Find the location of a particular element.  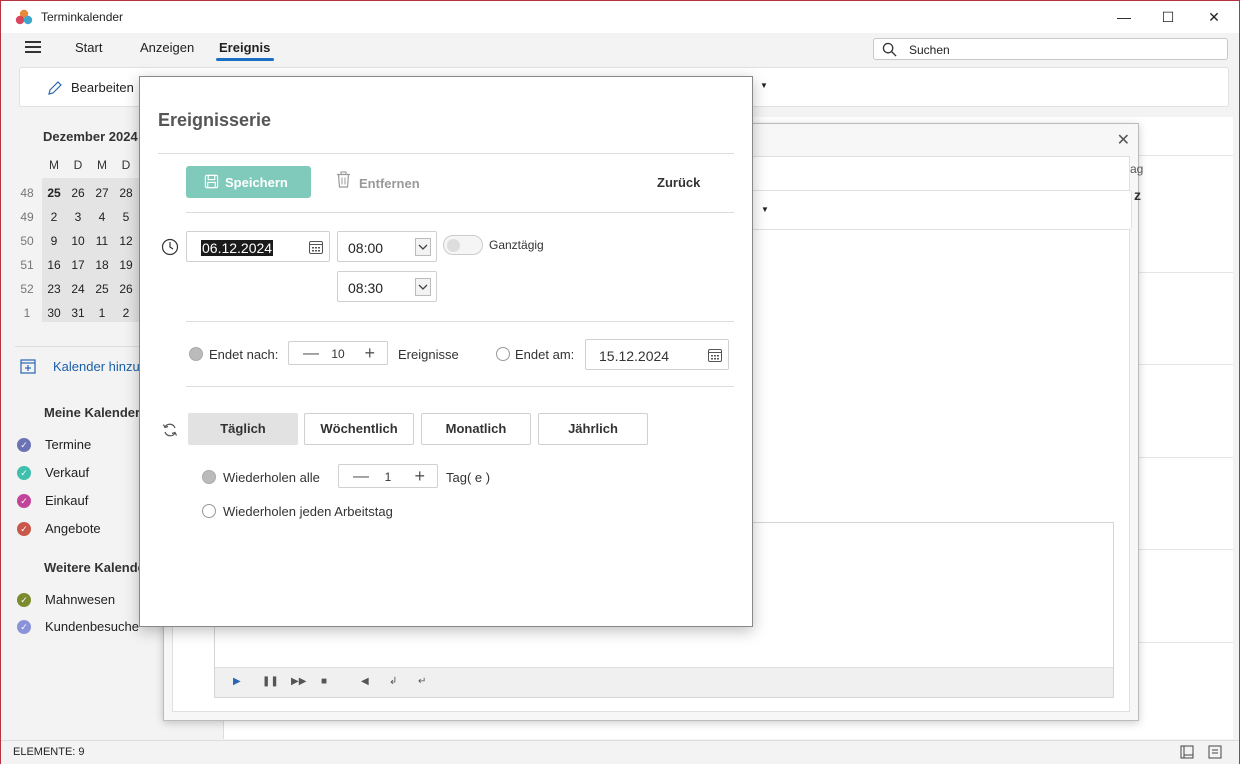

calendar-item-kundenbesuche: ✓ Kundenbesuche is located at coordinates (78, 627).